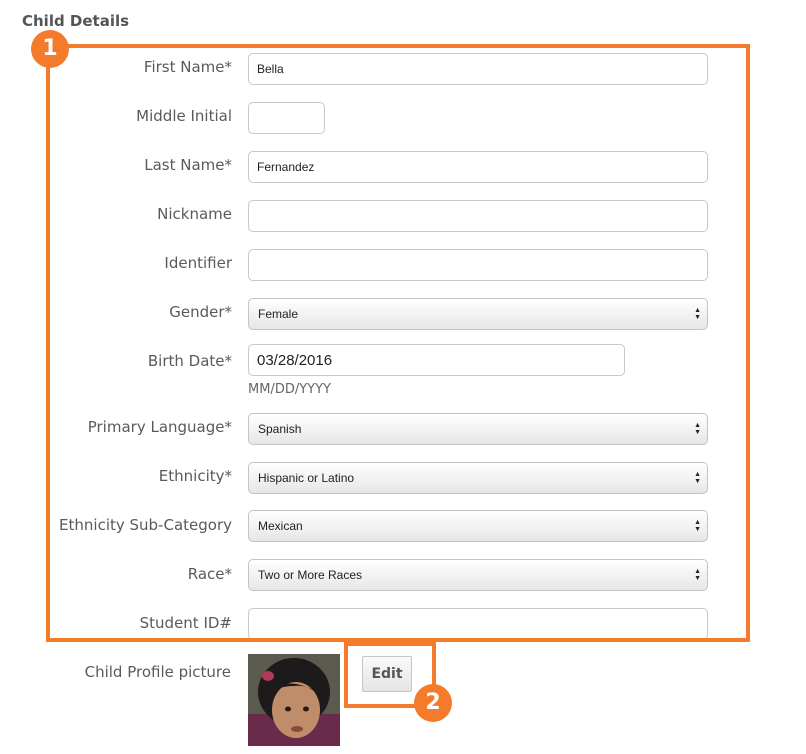  What do you see at coordinates (187, 67) in the screenshot?
I see `first-name-label: First Name*` at bounding box center [187, 67].